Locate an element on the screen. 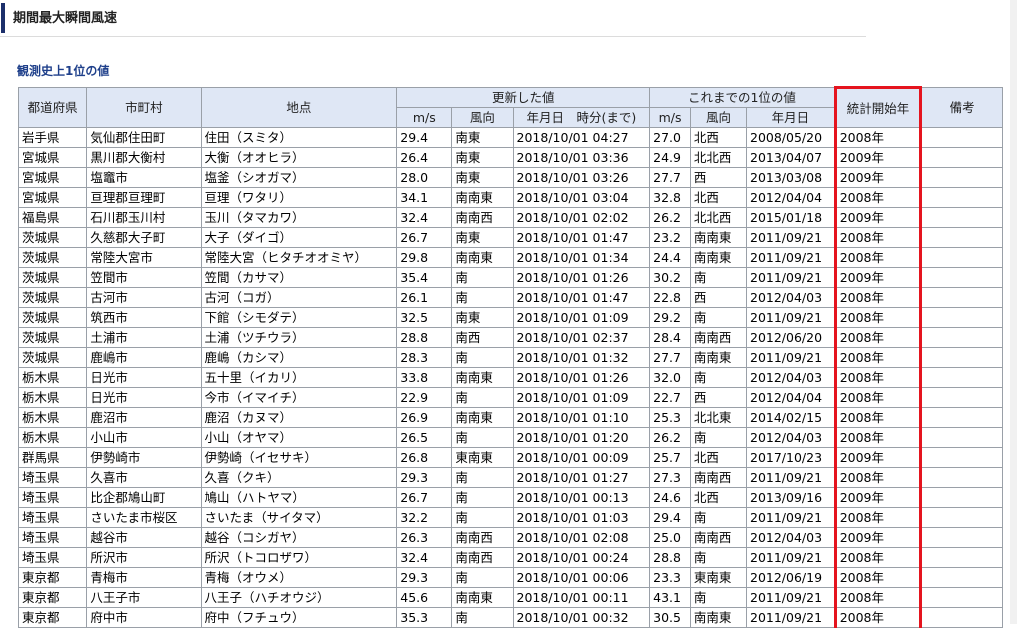 The height and width of the screenshot is (628, 1017). cell-previous-speed: 28.4 is located at coordinates (670, 337).